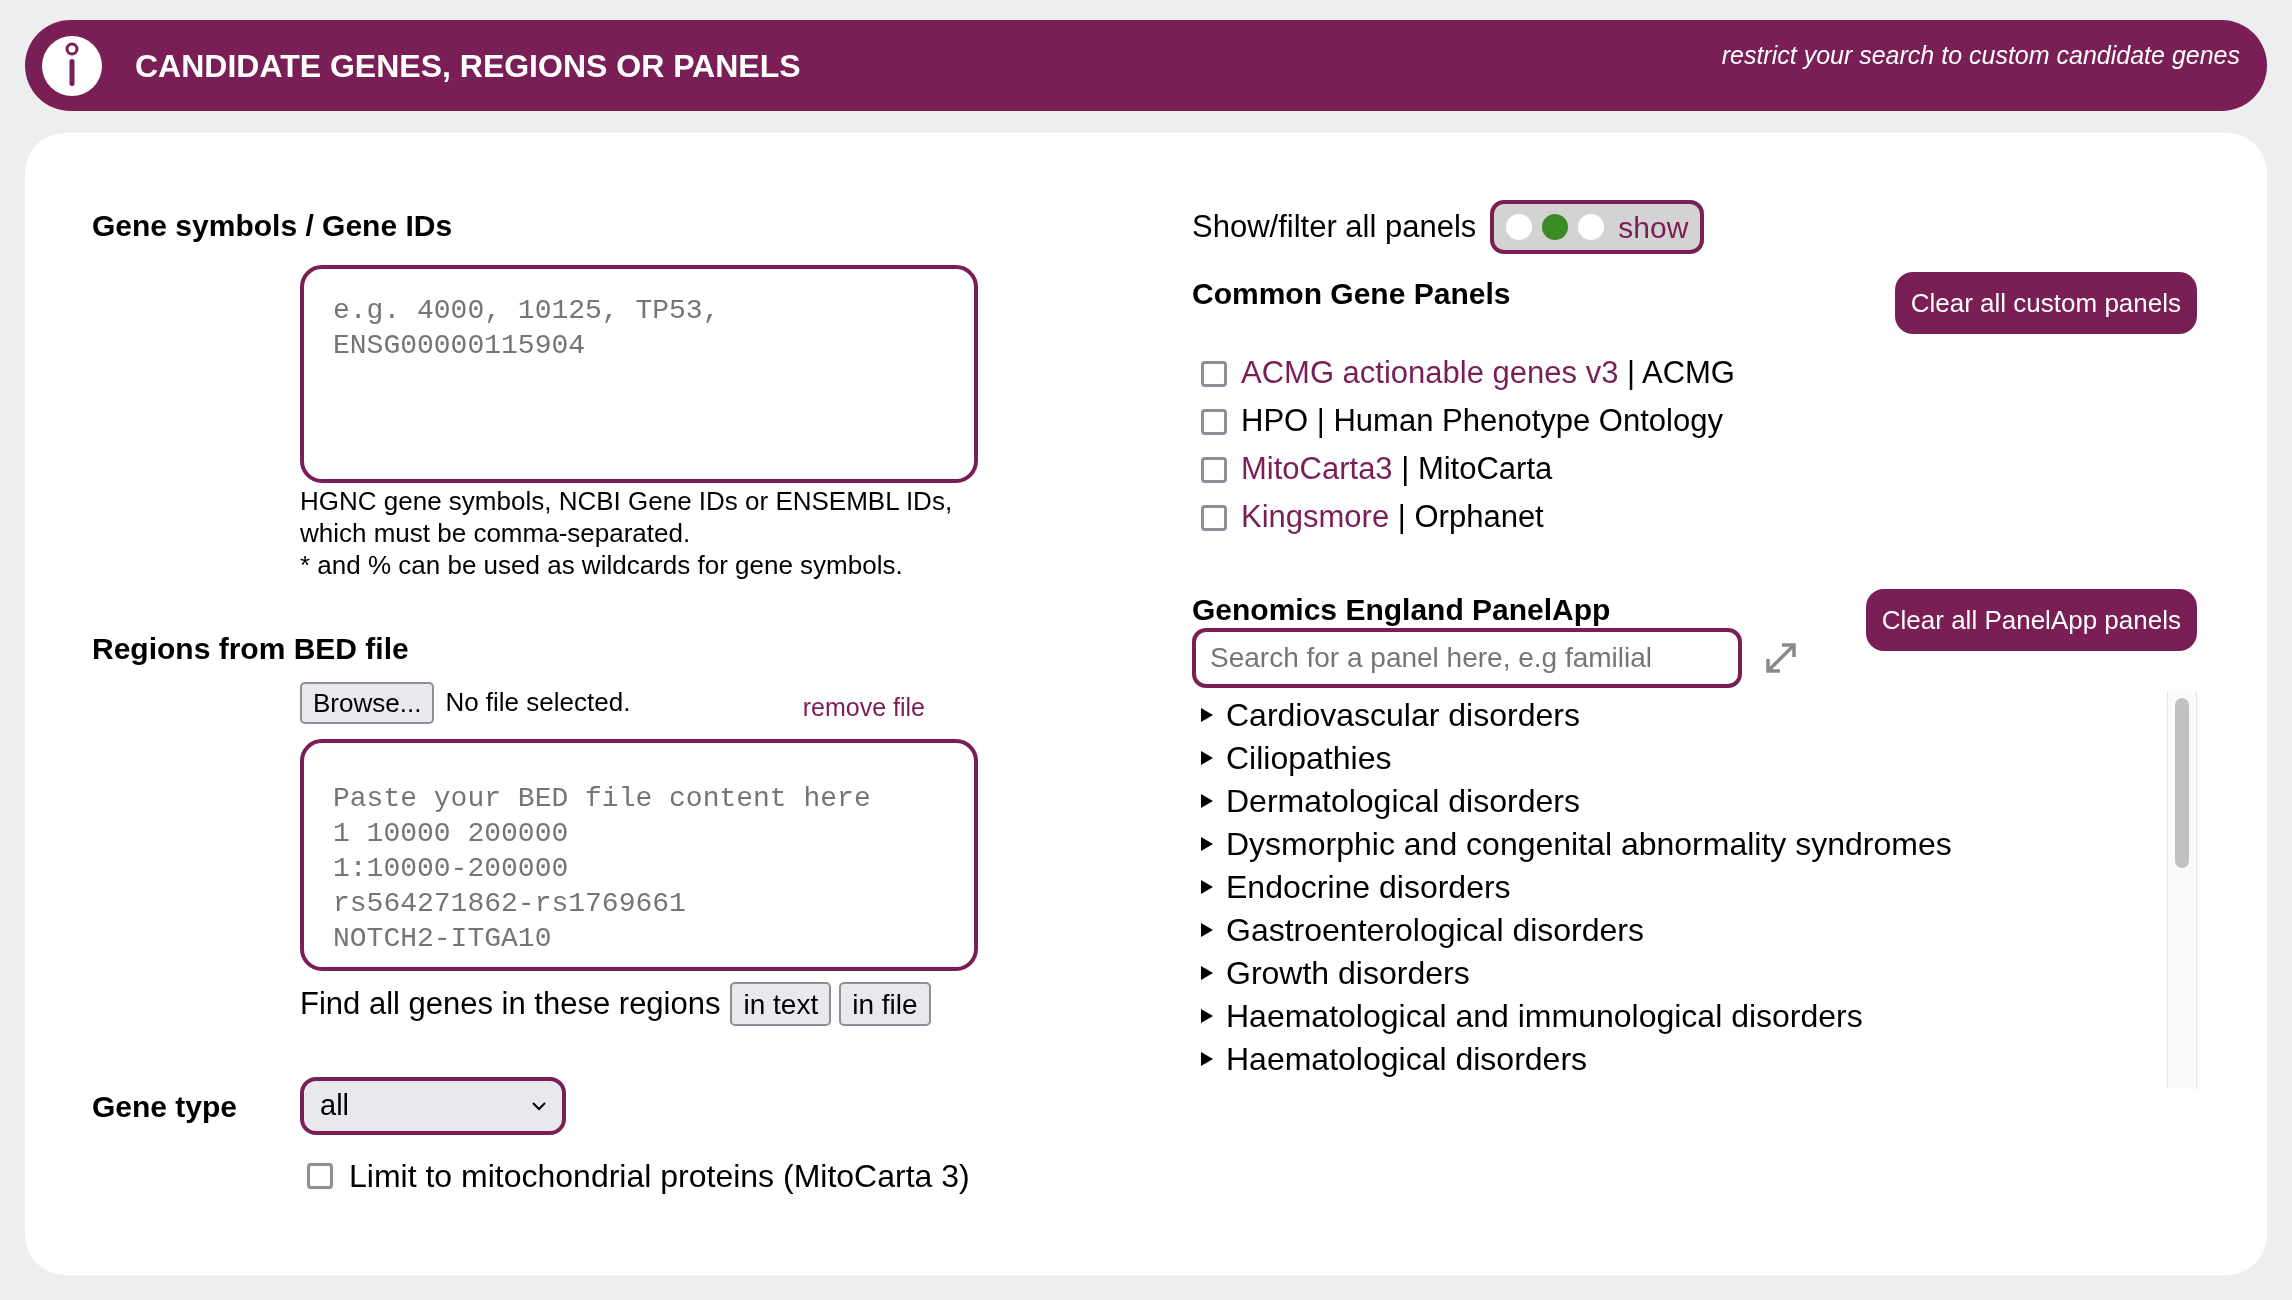 This screenshot has width=2292, height=1300. I want to click on gene-ids-field: e.g. 4000, 10125, TP53, ENSG00000115904, so click(639, 374).